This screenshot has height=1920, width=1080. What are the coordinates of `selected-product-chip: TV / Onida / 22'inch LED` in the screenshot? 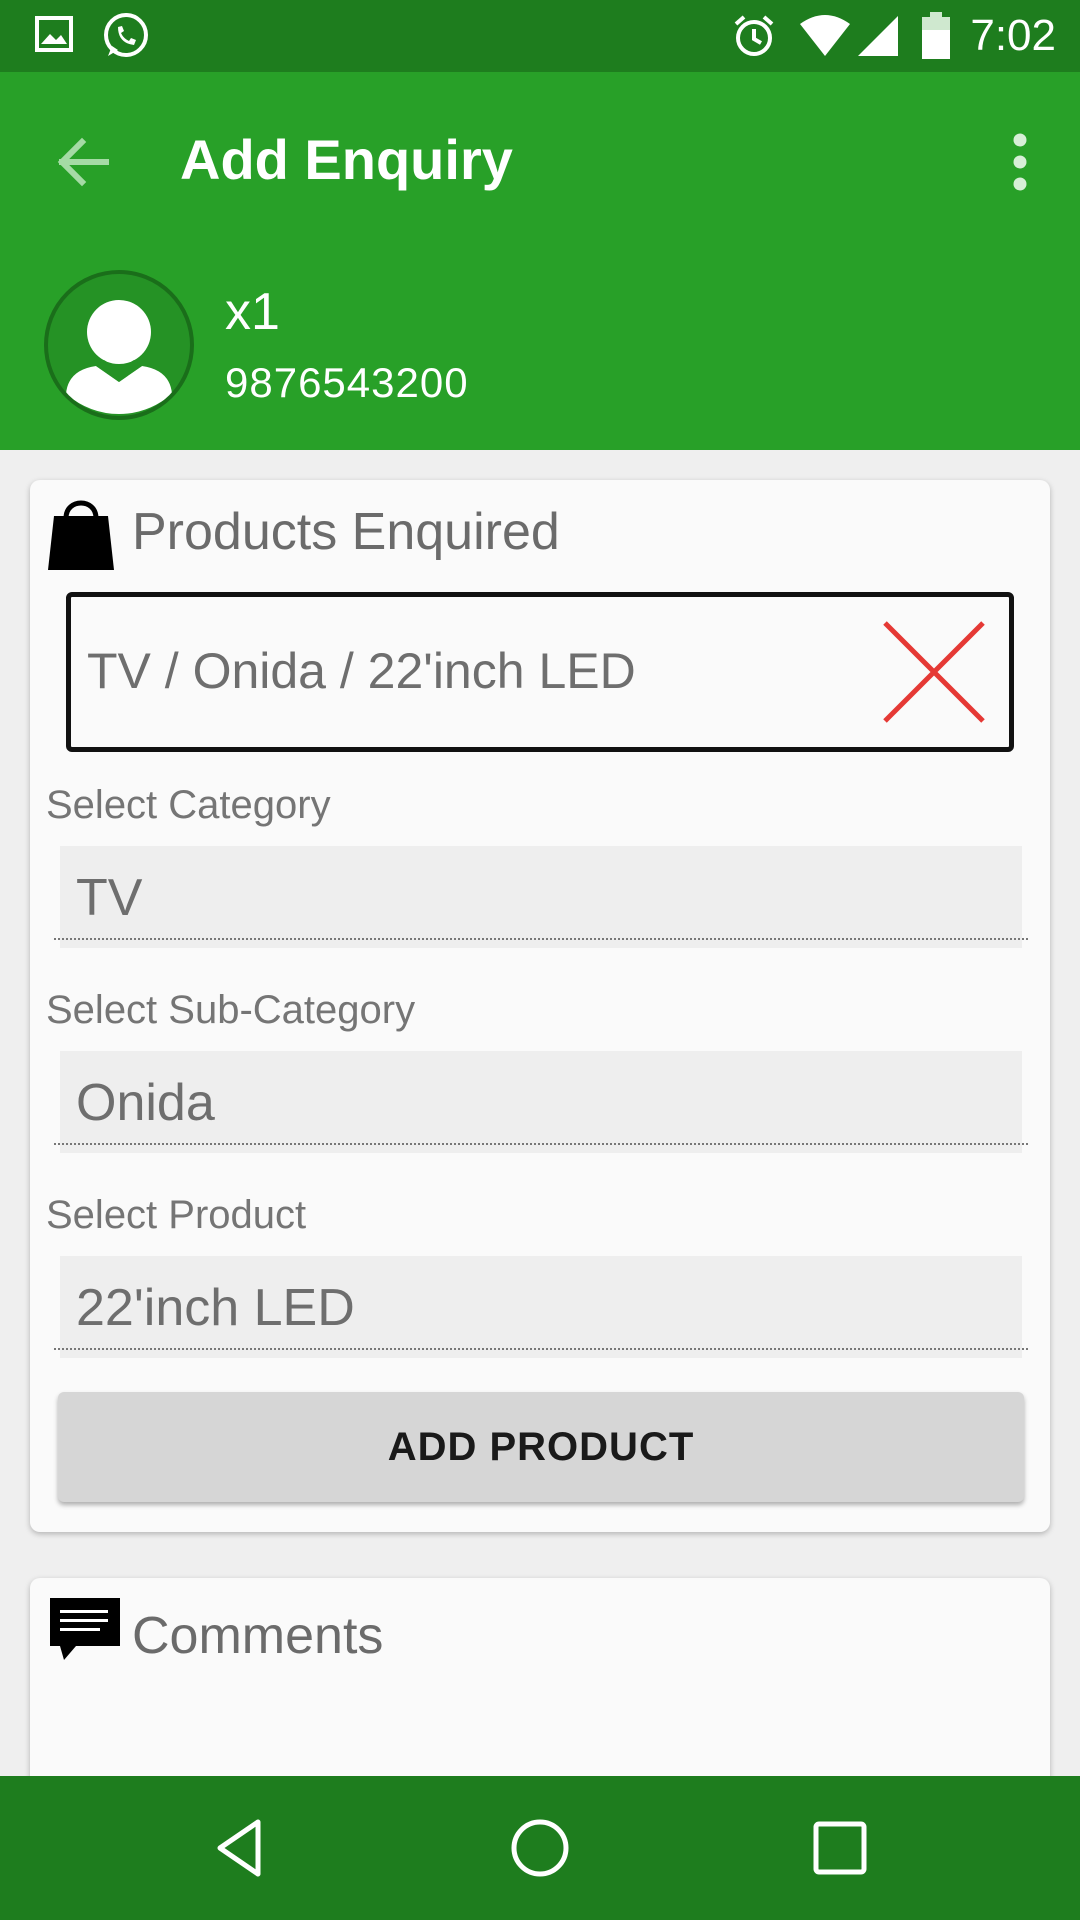 It's located at (540, 672).